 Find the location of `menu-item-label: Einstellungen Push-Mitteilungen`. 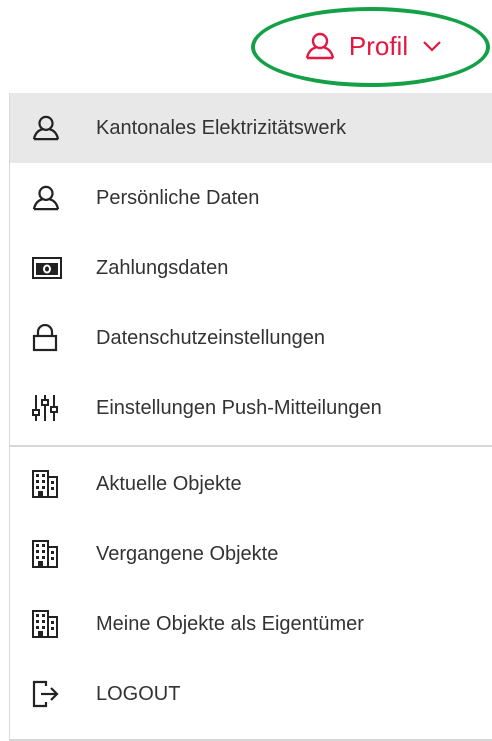

menu-item-label: Einstellungen Push-Mitteilungen is located at coordinates (239, 407).